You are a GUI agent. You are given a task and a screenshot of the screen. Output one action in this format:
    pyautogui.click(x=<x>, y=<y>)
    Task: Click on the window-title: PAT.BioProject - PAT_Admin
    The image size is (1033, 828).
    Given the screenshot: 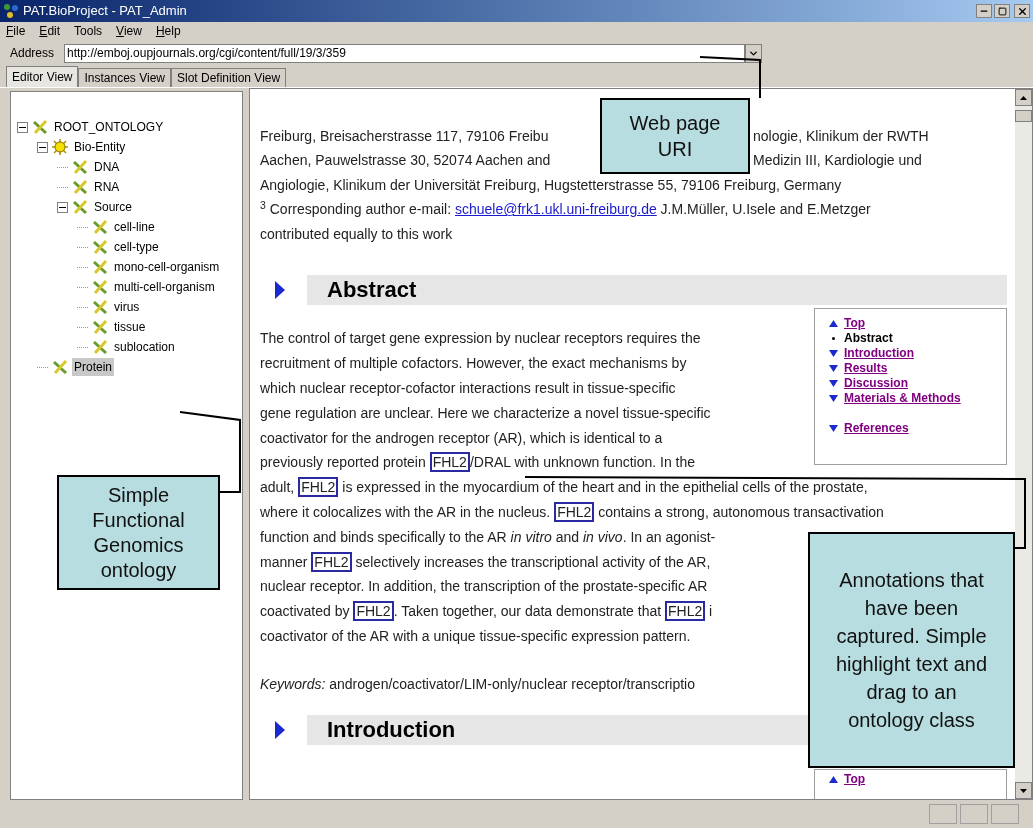 What is the action you would take?
    pyautogui.click(x=105, y=11)
    